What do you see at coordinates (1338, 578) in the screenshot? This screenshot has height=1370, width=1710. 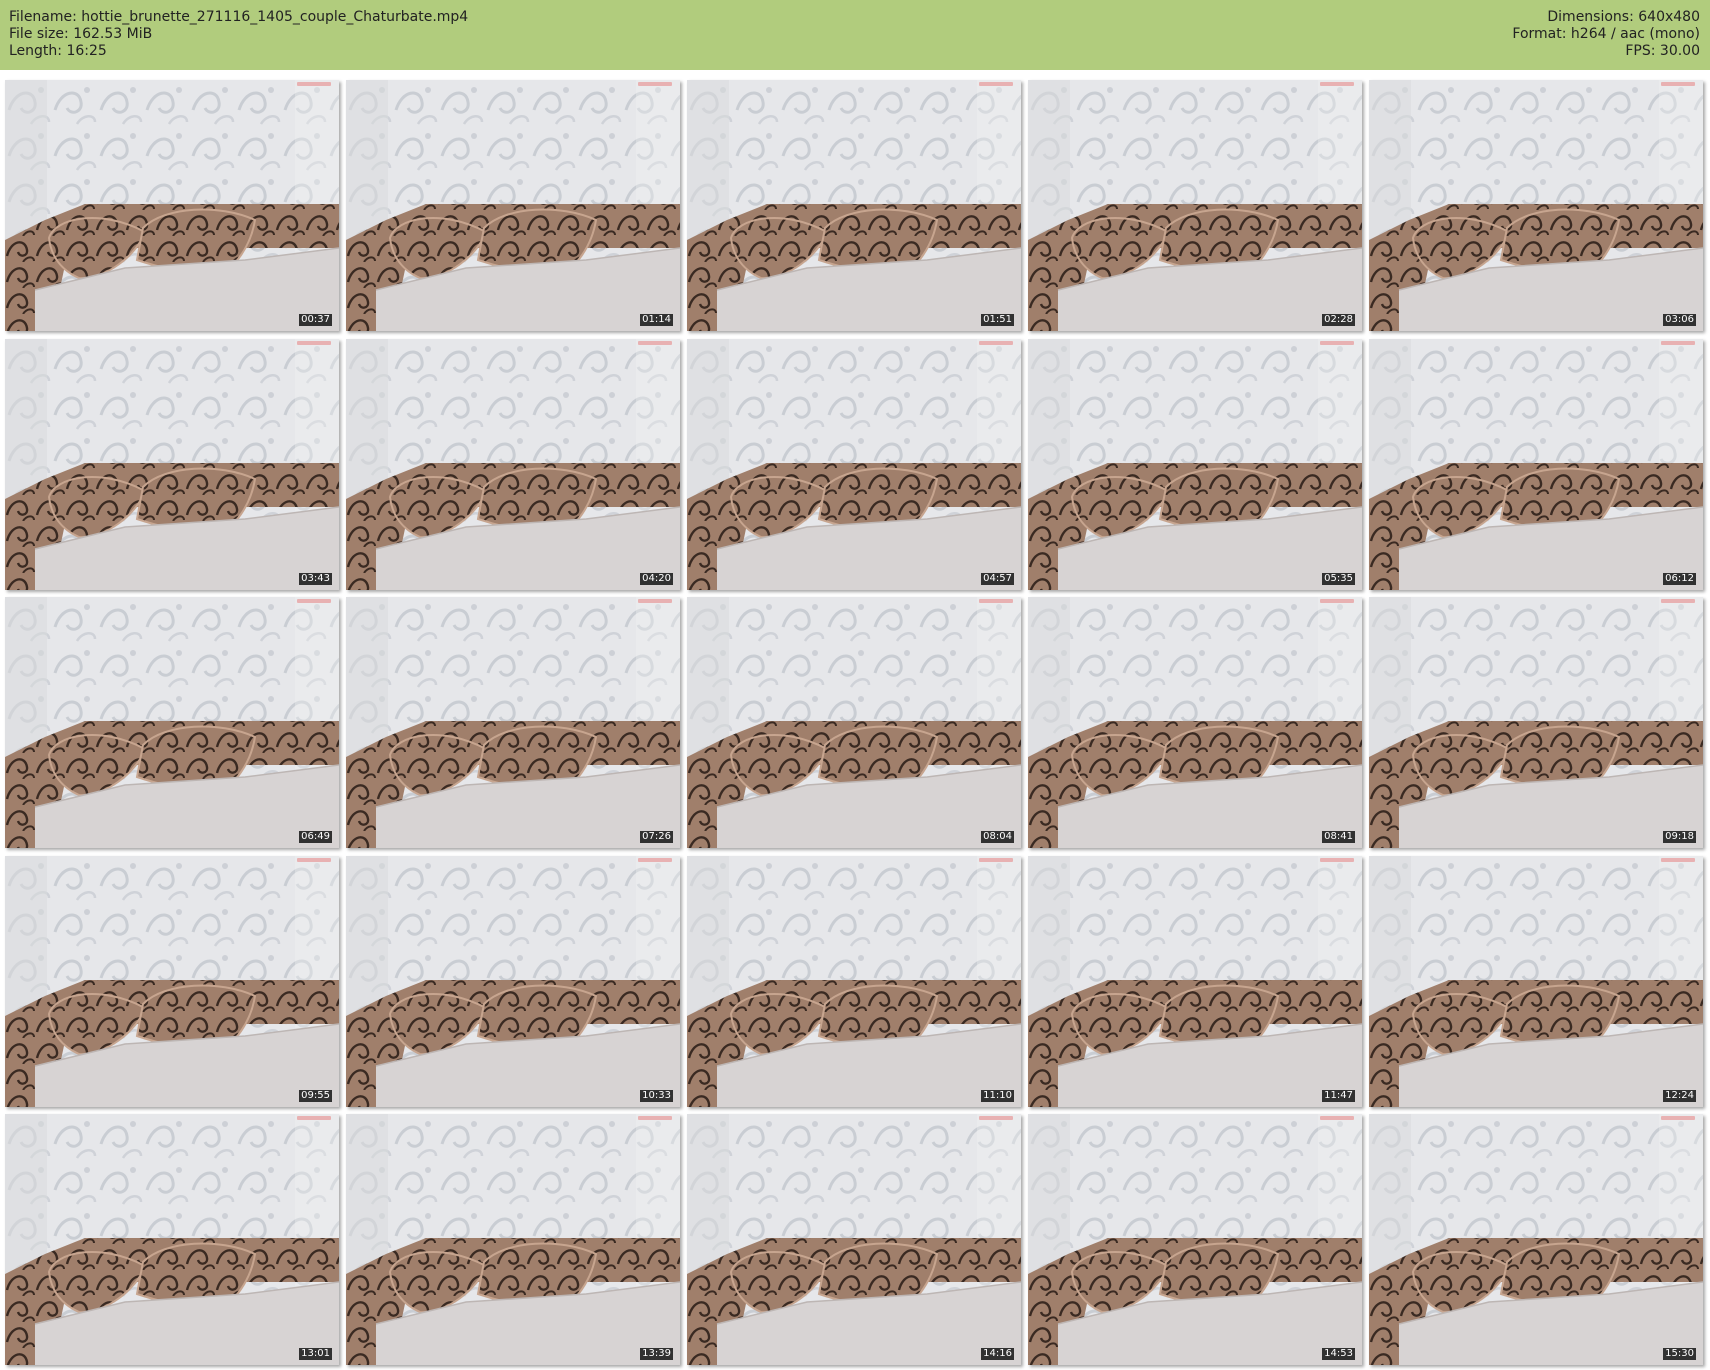 I see `timestamp-label: 05:35` at bounding box center [1338, 578].